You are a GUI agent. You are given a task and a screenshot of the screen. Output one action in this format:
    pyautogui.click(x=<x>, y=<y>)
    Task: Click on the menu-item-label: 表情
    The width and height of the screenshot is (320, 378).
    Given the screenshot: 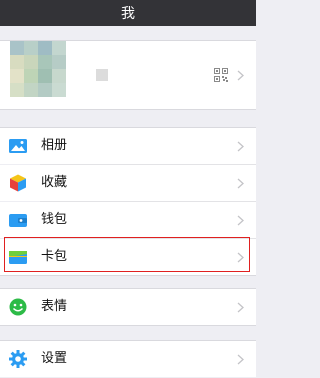 What is the action you would take?
    pyautogui.click(x=54, y=306)
    